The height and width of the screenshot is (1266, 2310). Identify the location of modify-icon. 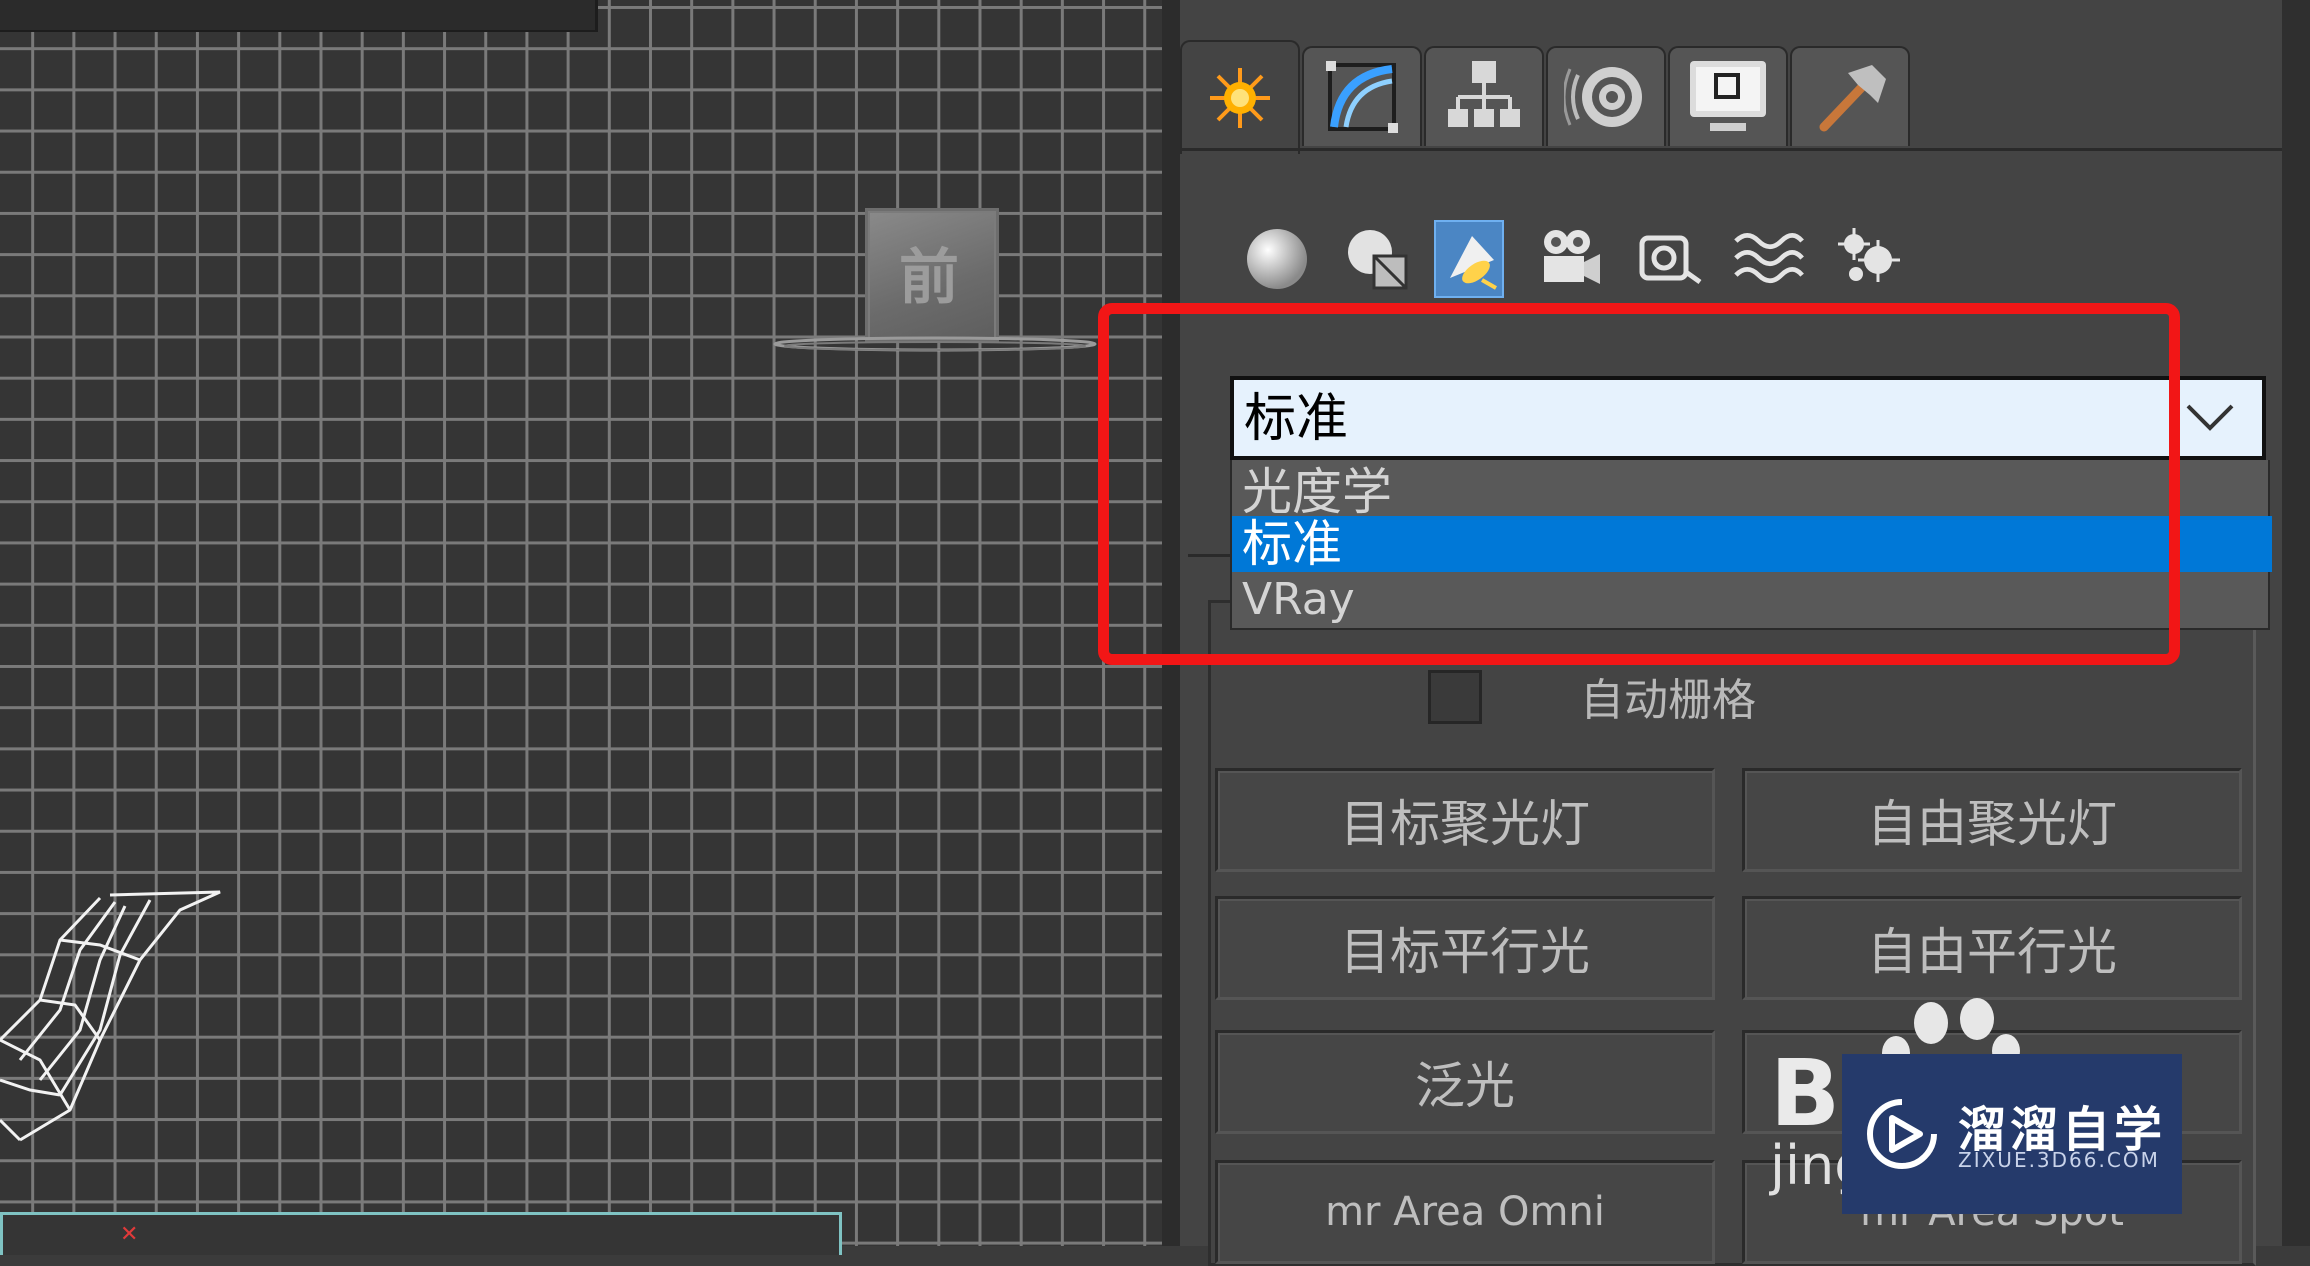
(1362, 97).